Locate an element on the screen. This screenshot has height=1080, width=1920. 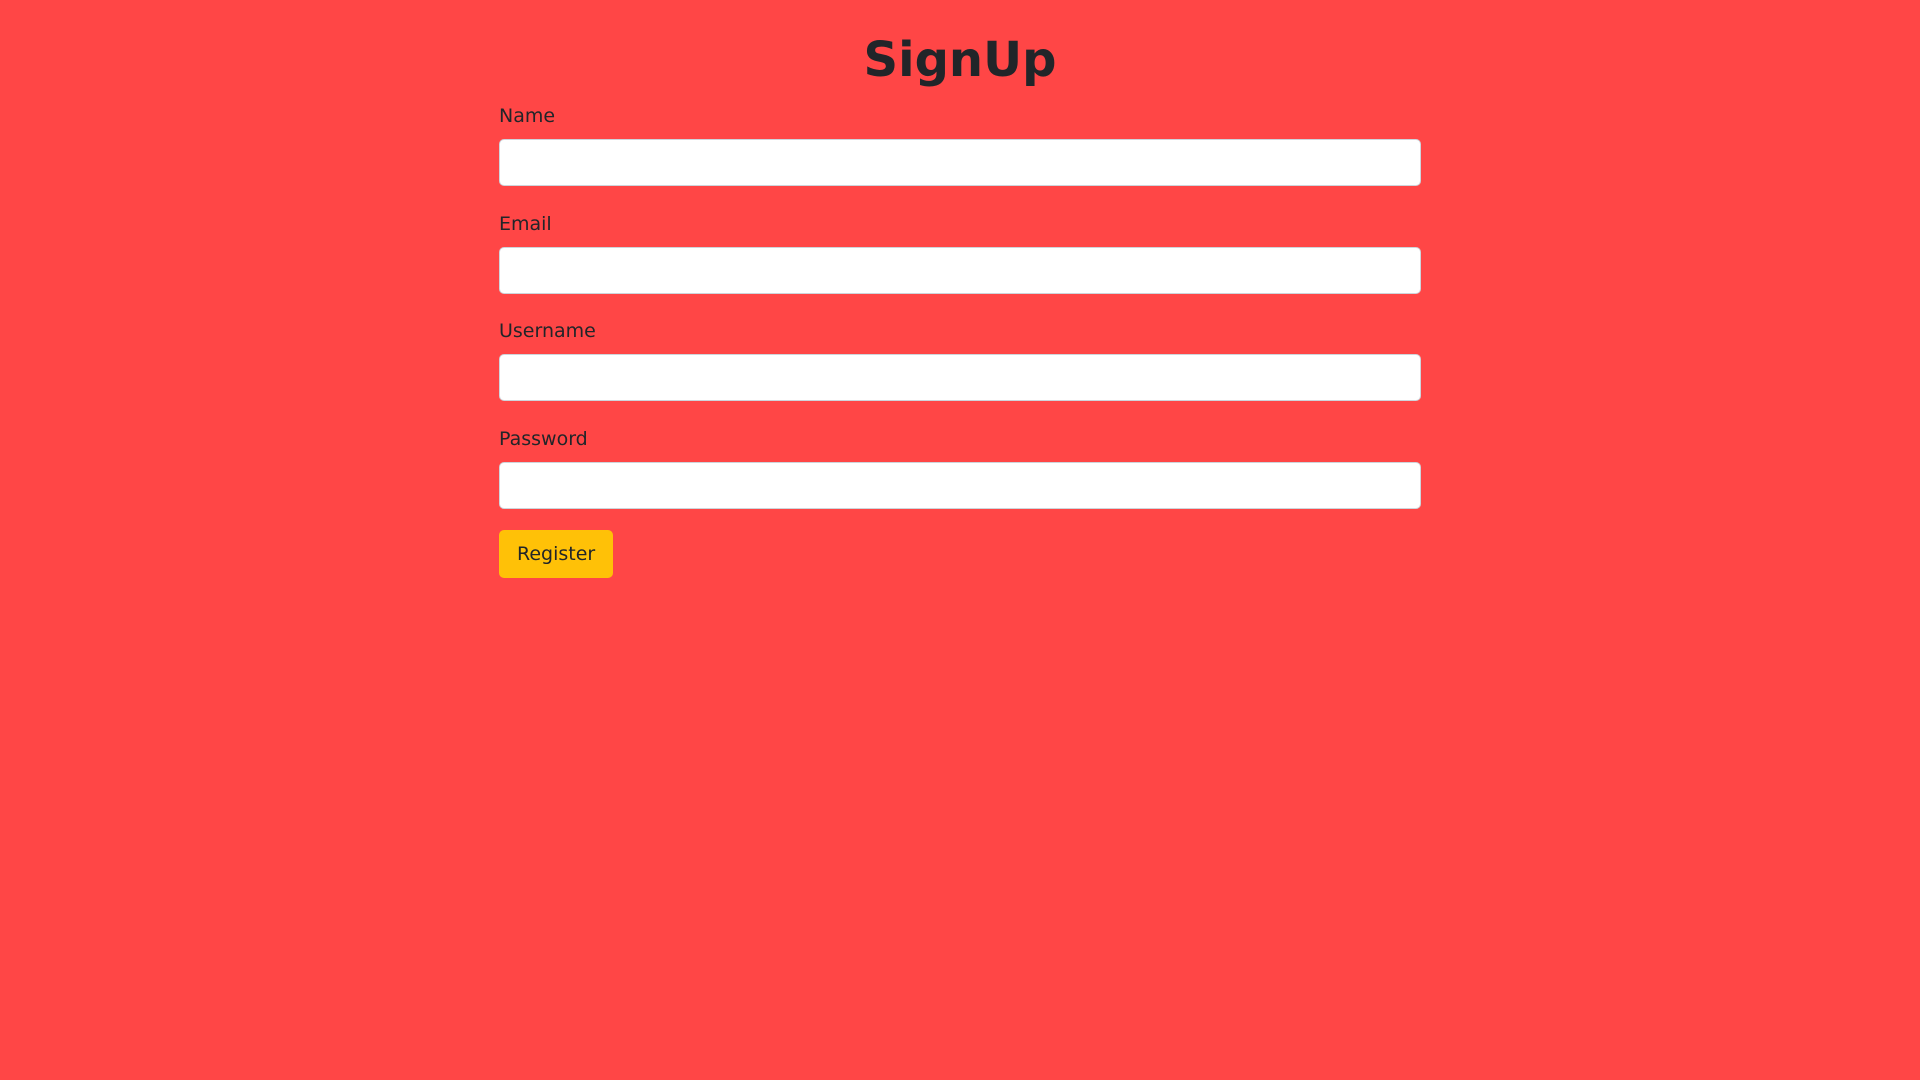
username-label: Username is located at coordinates (547, 331).